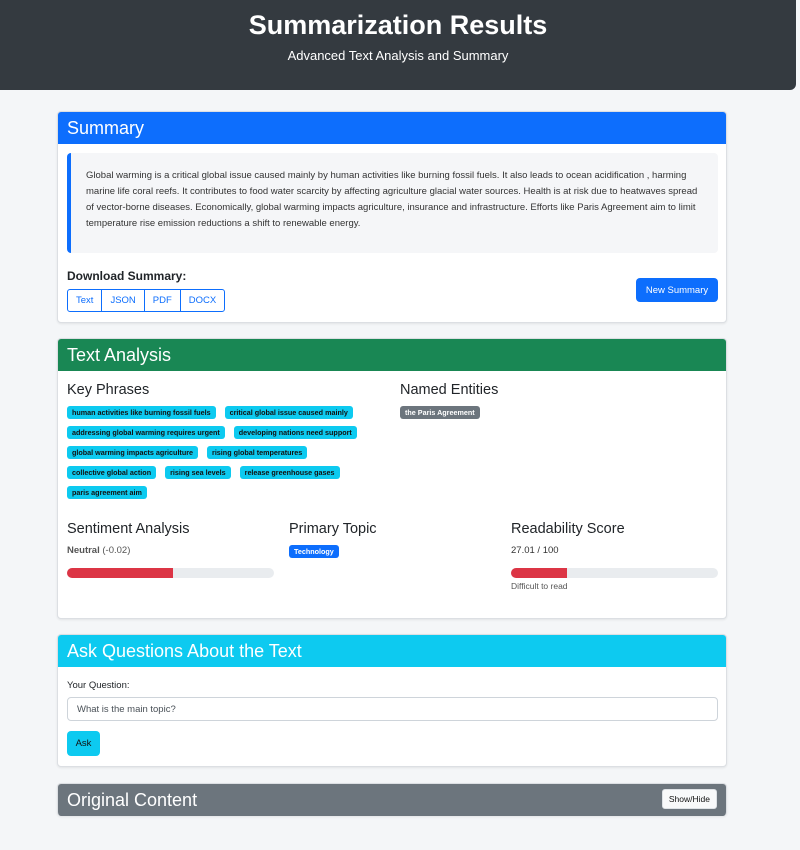 This screenshot has height=850, width=800. Describe the element at coordinates (288, 412) in the screenshot. I see `key-phrase-badge: critical global issue caused mainly` at that location.